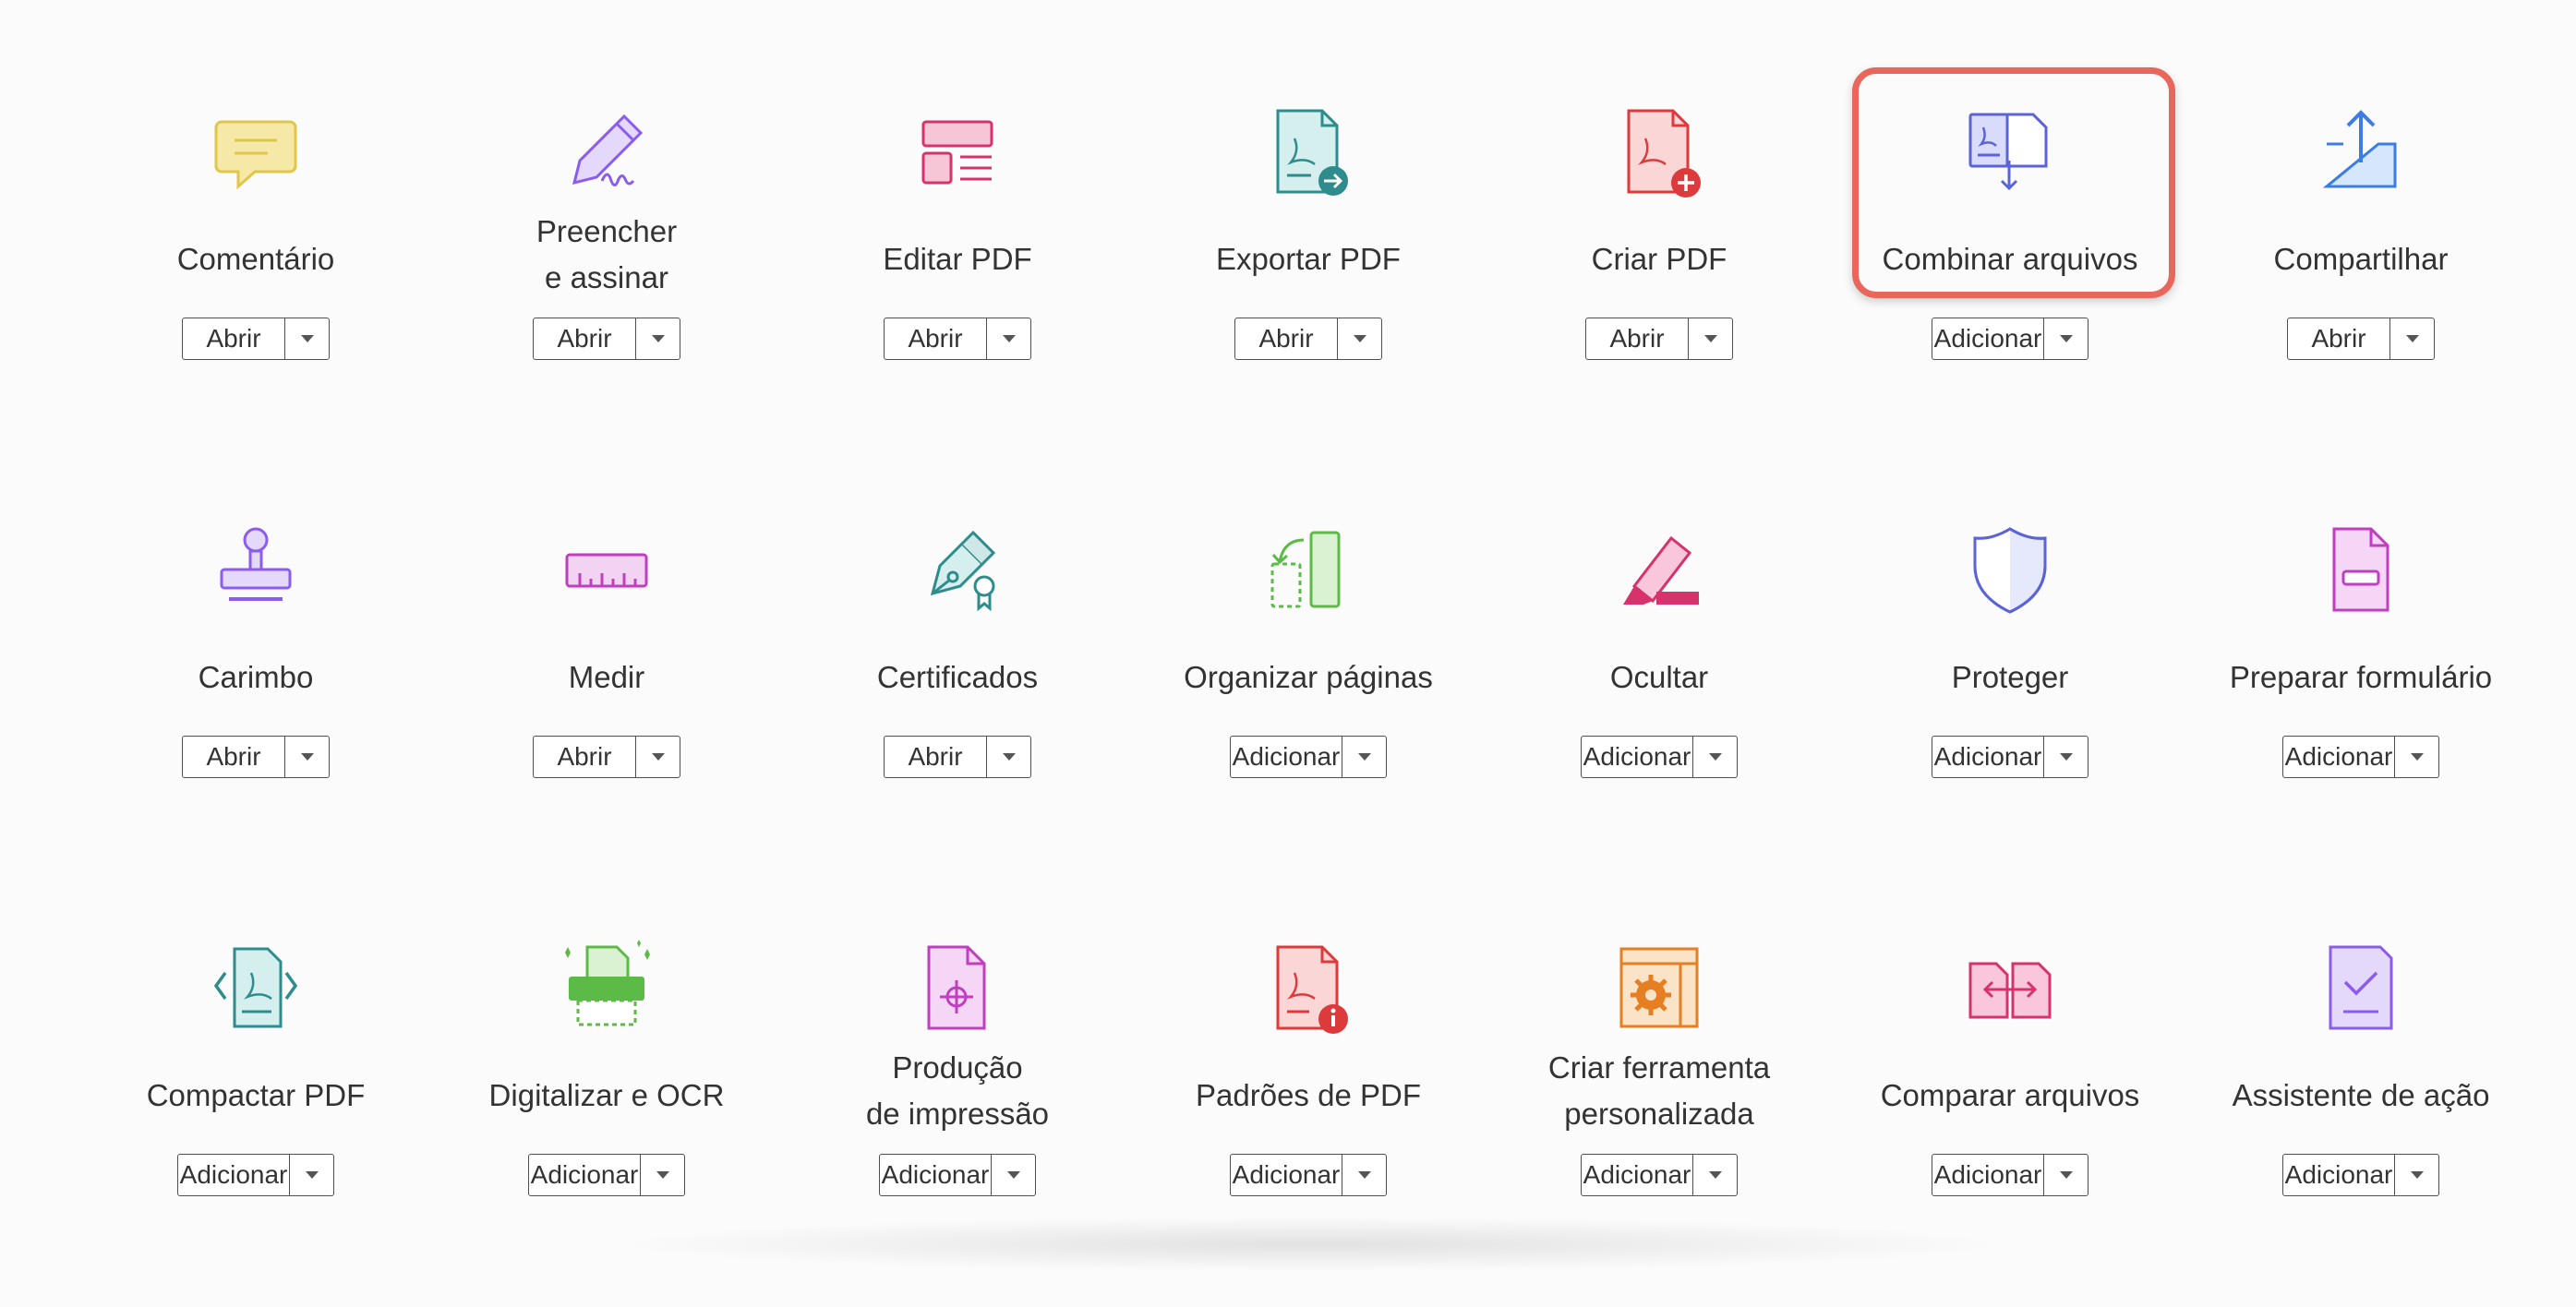 This screenshot has width=2576, height=1307. Describe the element at coordinates (256, 152) in the screenshot. I see `comment-icon` at that location.